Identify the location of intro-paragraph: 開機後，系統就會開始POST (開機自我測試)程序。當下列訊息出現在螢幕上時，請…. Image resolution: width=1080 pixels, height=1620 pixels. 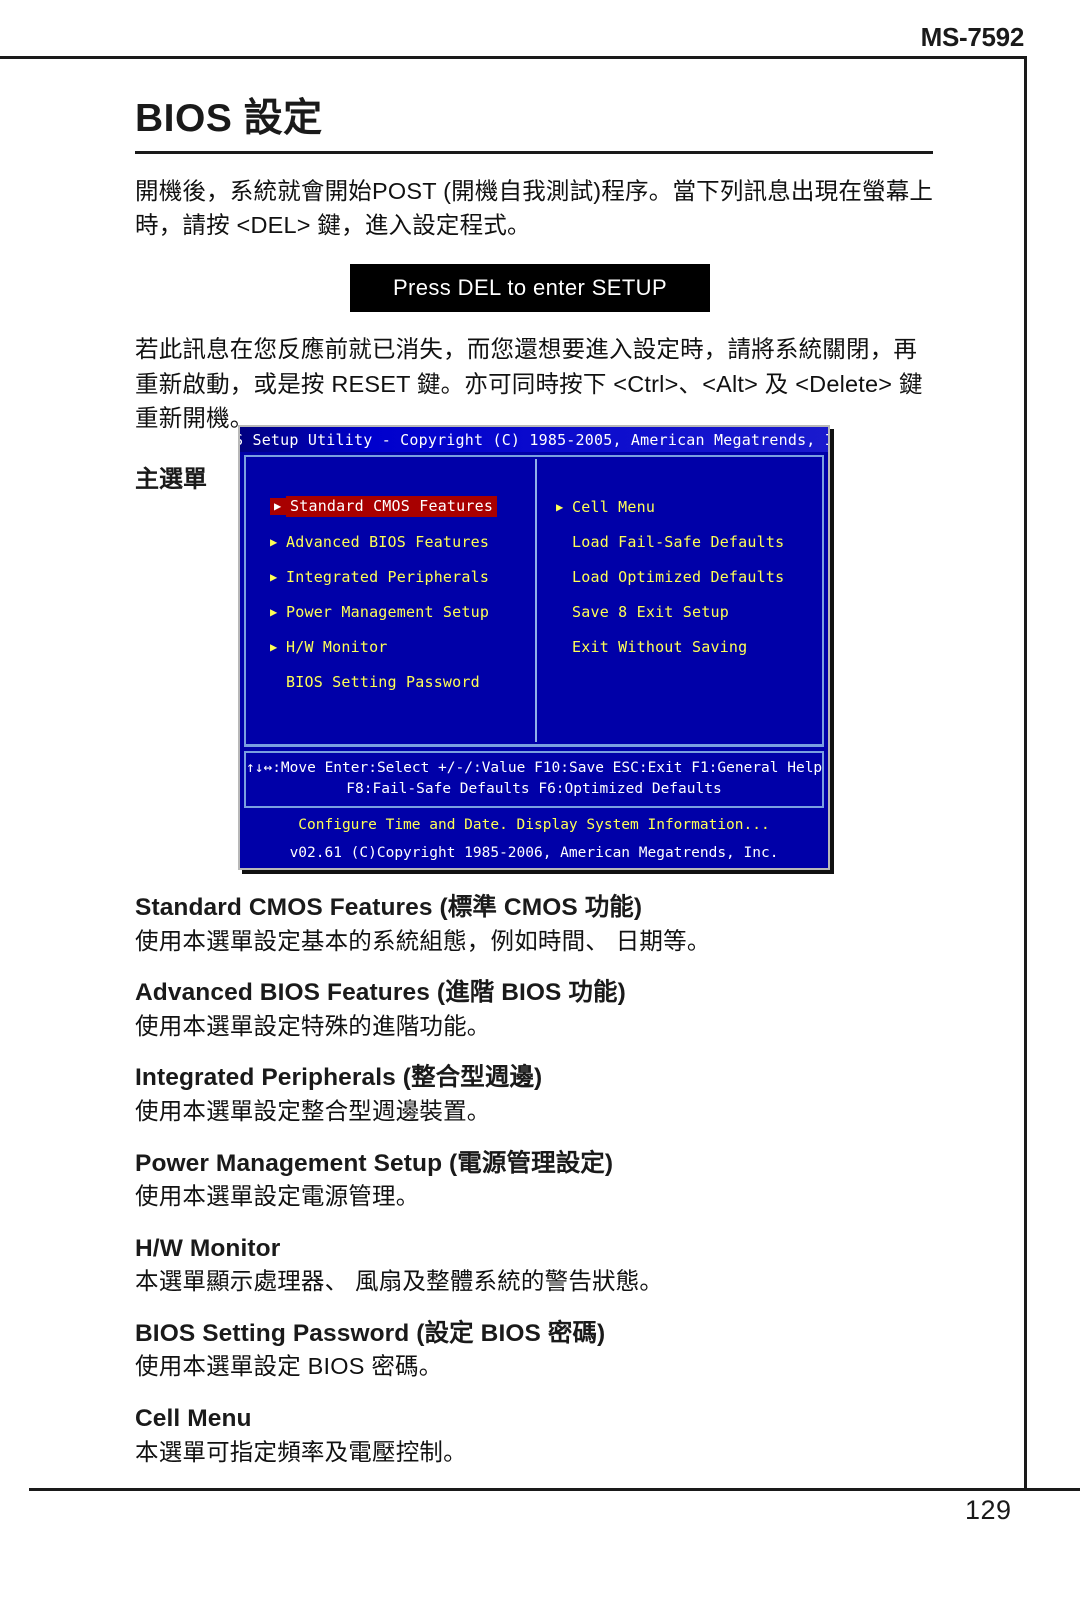
(534, 208).